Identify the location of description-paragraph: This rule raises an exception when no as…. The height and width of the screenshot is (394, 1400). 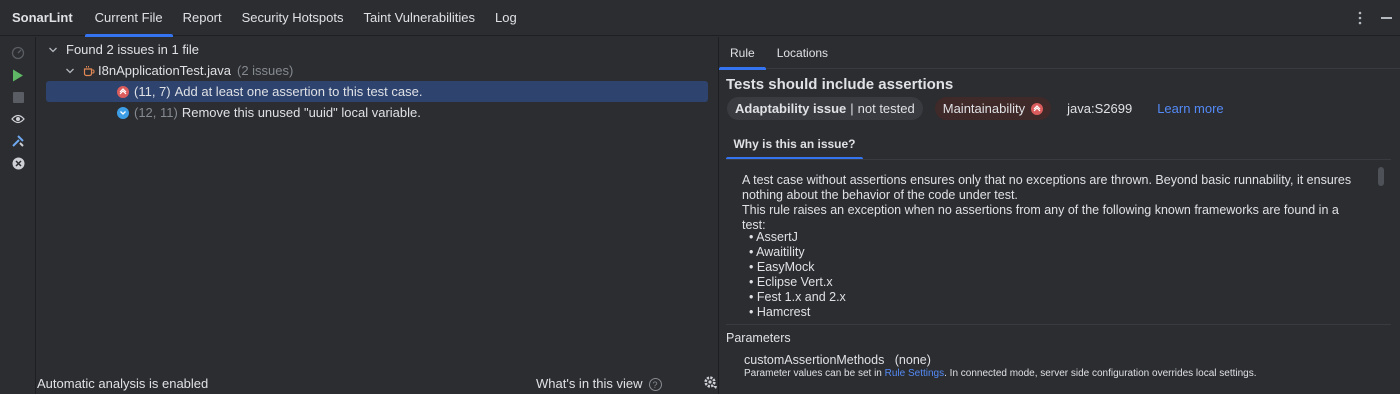
(1040, 217).